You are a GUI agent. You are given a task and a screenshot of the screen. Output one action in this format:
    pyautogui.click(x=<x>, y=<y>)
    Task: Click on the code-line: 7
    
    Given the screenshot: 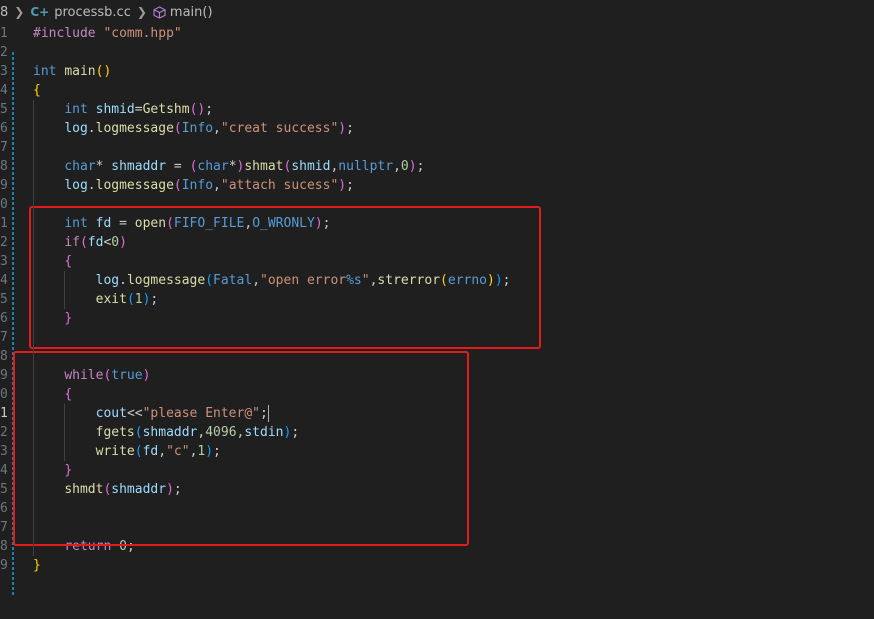 What is the action you would take?
    pyautogui.click(x=437, y=147)
    